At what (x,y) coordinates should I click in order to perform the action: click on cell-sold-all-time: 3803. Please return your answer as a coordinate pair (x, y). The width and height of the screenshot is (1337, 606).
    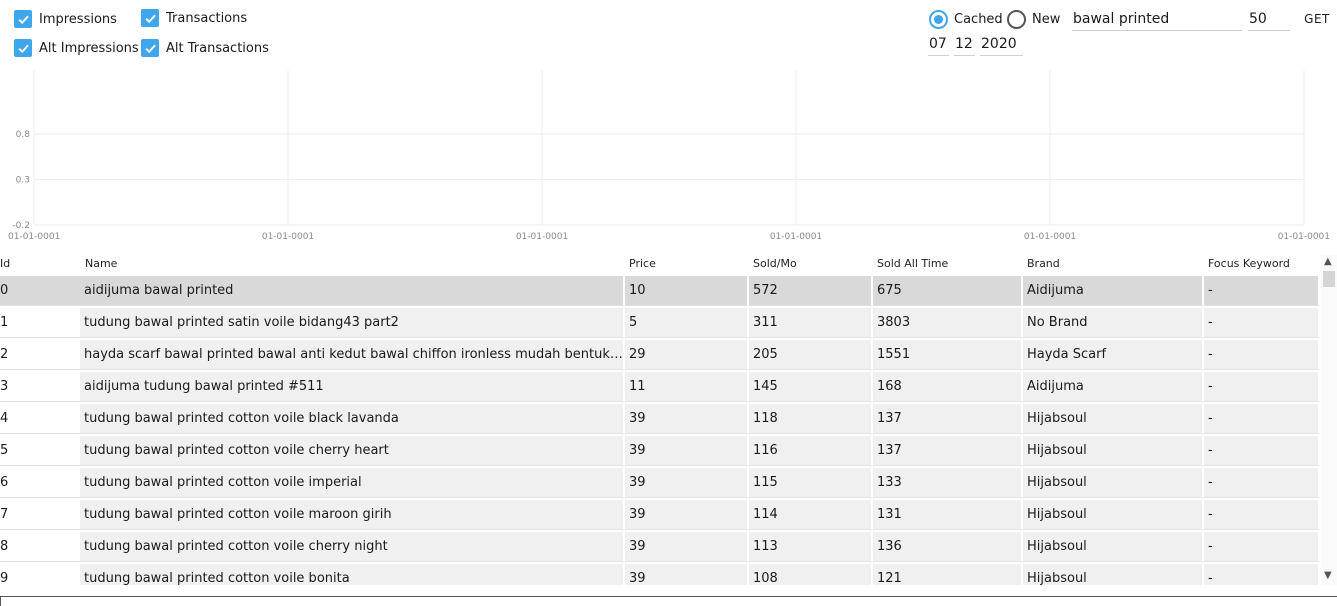
    Looking at the image, I should click on (948, 323).